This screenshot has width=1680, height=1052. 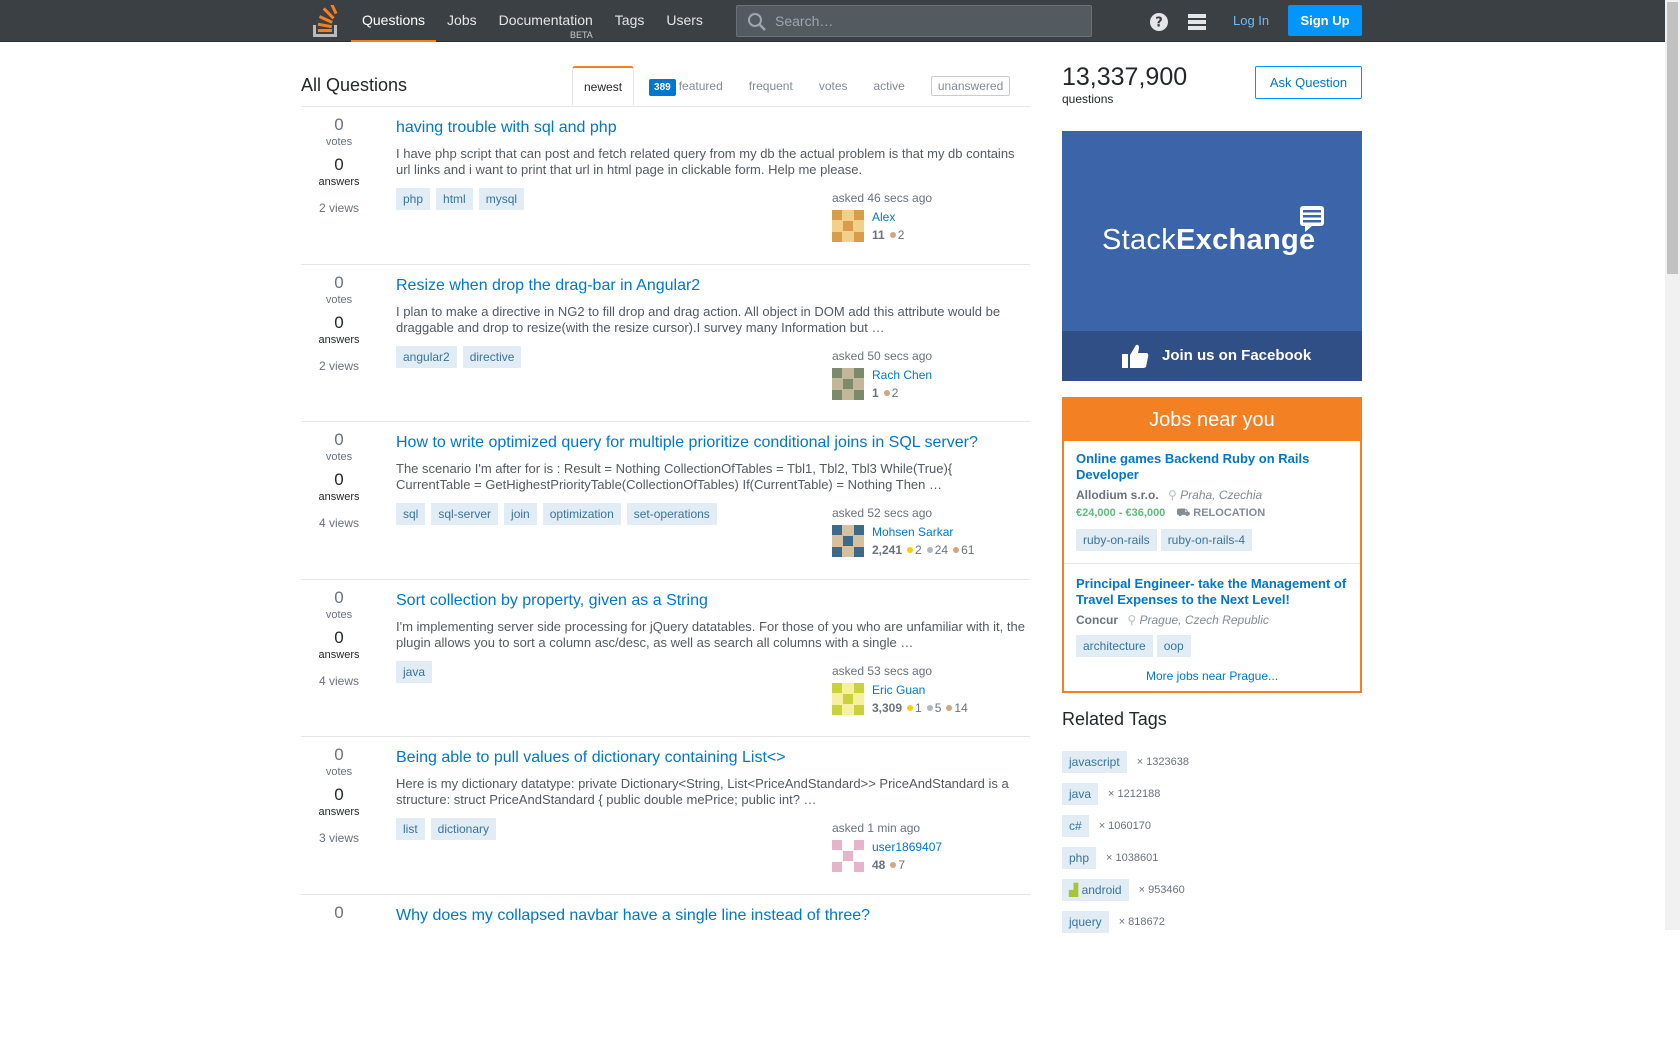 What do you see at coordinates (393, 21) in the screenshot?
I see `nav-questions: Questions` at bounding box center [393, 21].